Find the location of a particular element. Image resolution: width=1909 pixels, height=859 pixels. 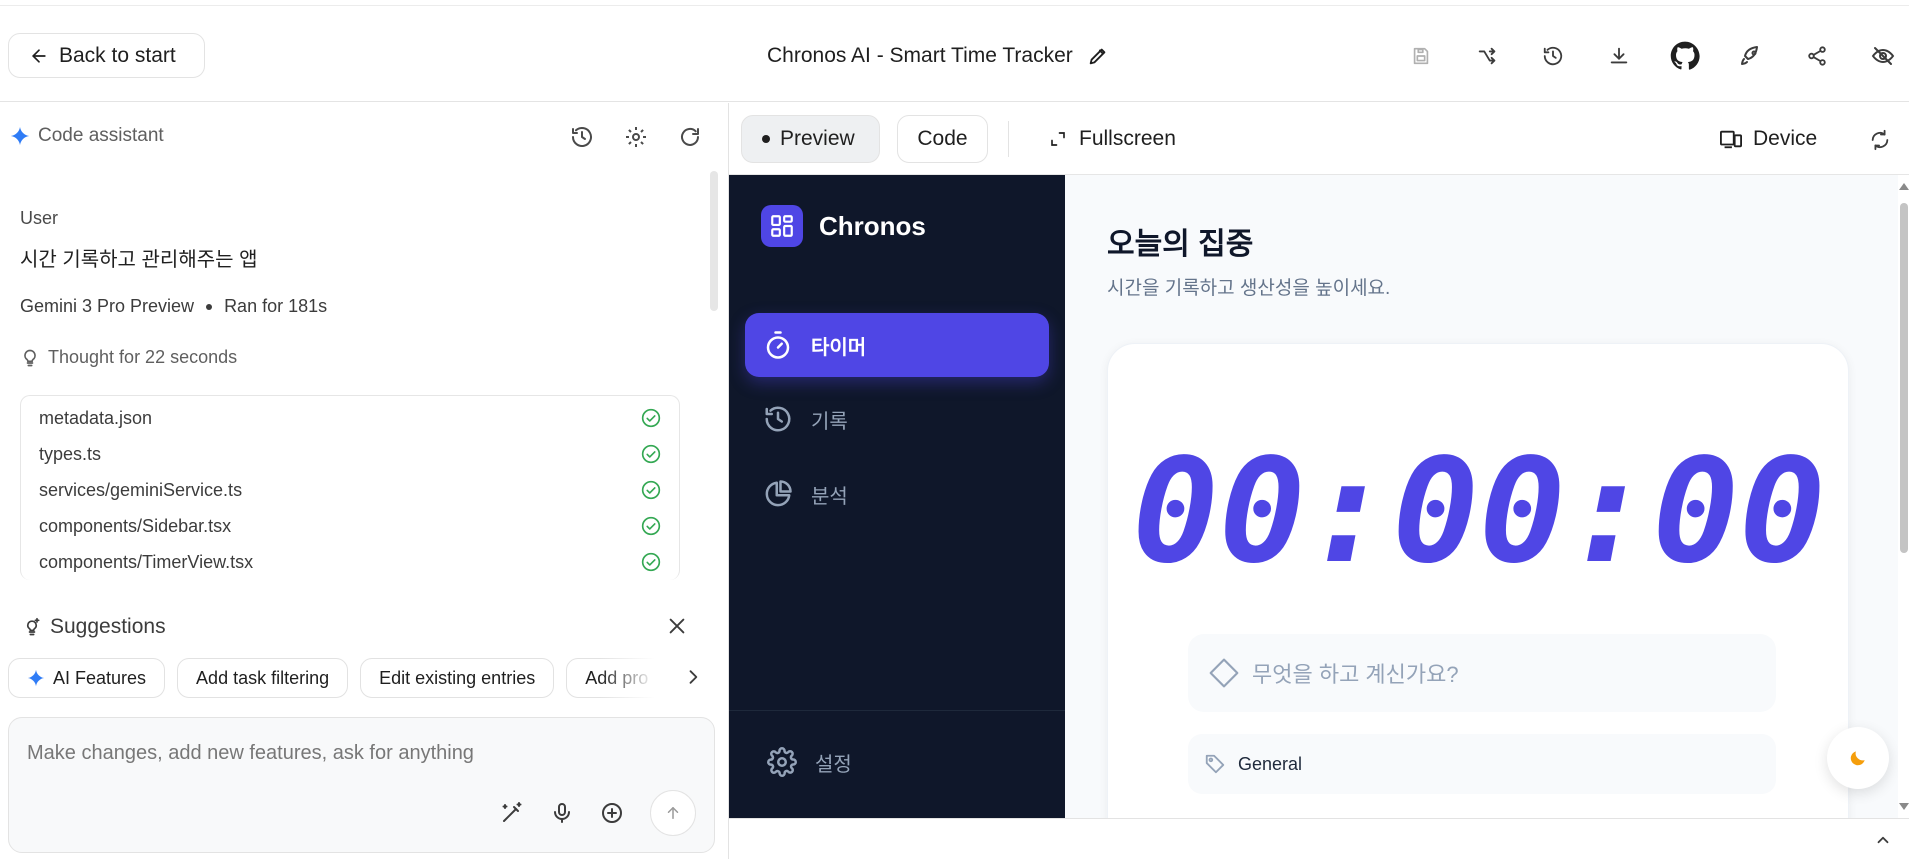

assistant-header: Code assistant is located at coordinates (87, 136).